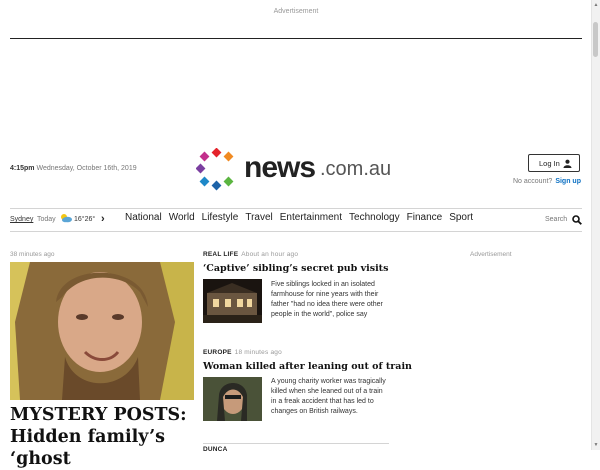 This screenshot has width=600, height=470. I want to click on story-category: EUROPE 18 minutes ago, so click(242, 352).